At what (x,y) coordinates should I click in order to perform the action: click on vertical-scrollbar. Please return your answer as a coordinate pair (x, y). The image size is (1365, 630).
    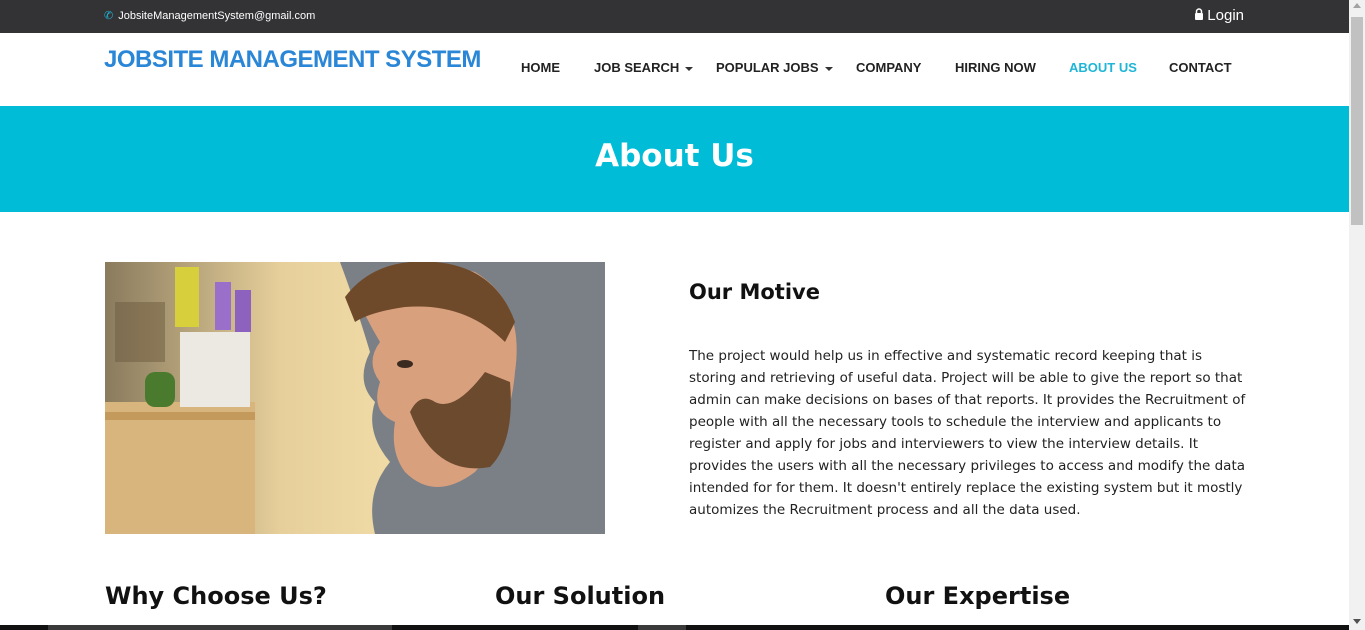
    Looking at the image, I should click on (1357, 315).